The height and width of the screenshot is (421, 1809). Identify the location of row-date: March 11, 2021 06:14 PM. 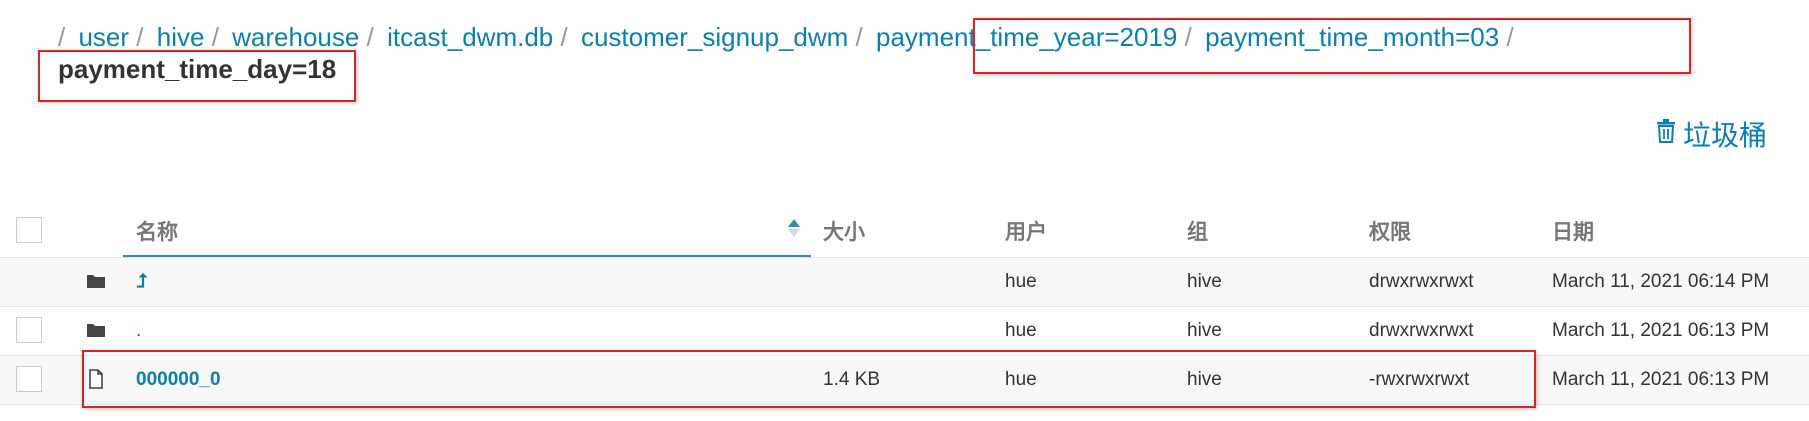
(1661, 281).